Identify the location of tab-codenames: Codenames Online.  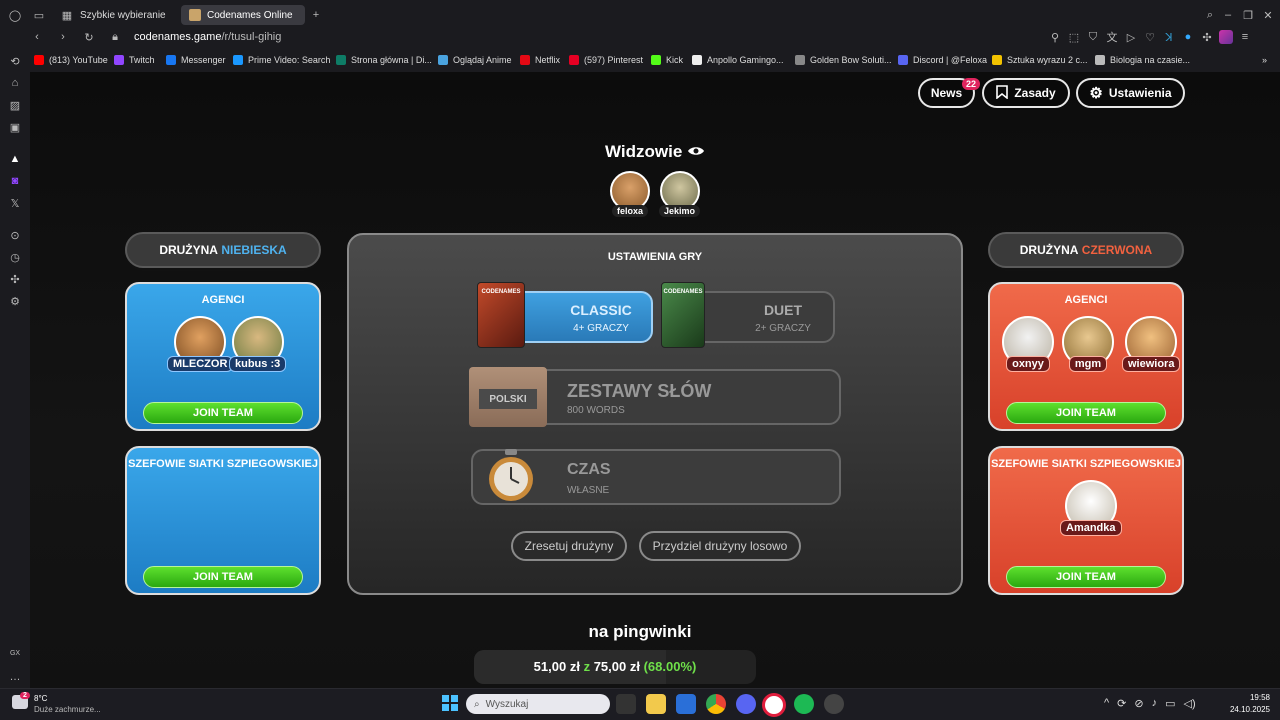
(243, 15).